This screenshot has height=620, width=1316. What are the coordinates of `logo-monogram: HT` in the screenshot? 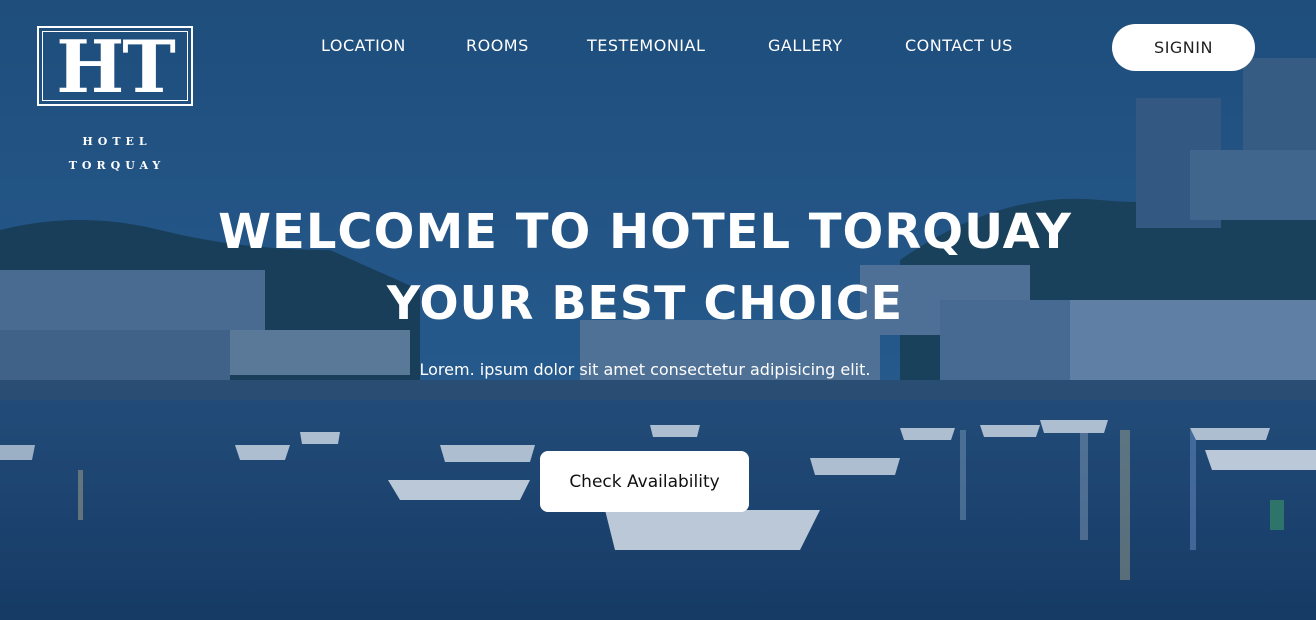 It's located at (116, 66).